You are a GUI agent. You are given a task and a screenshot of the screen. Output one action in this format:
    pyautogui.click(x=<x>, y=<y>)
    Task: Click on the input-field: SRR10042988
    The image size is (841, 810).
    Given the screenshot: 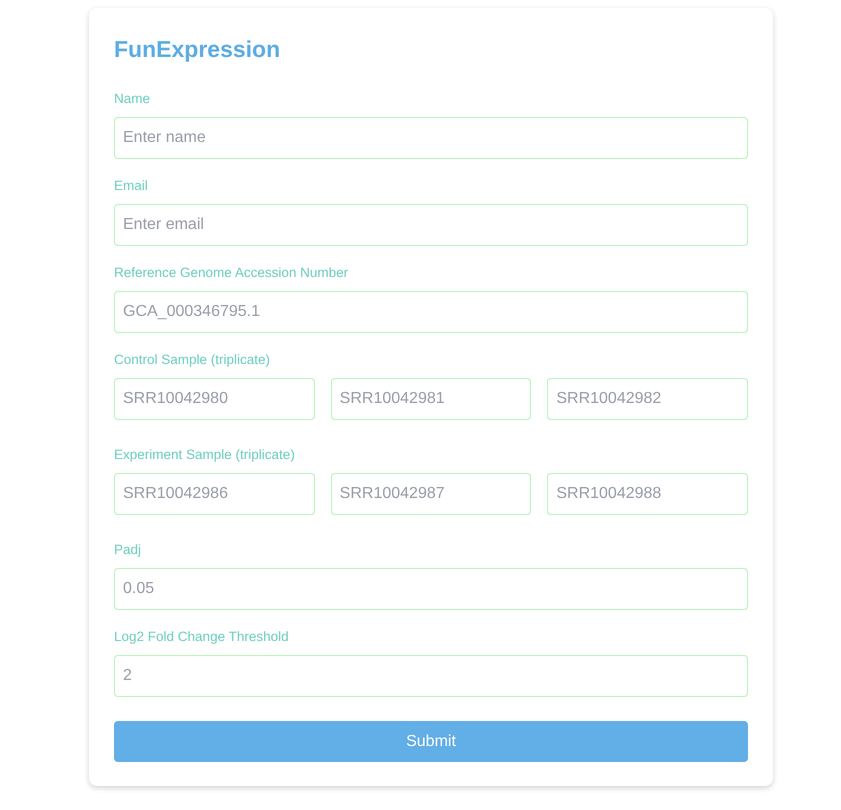 What is the action you would take?
    pyautogui.click(x=647, y=494)
    